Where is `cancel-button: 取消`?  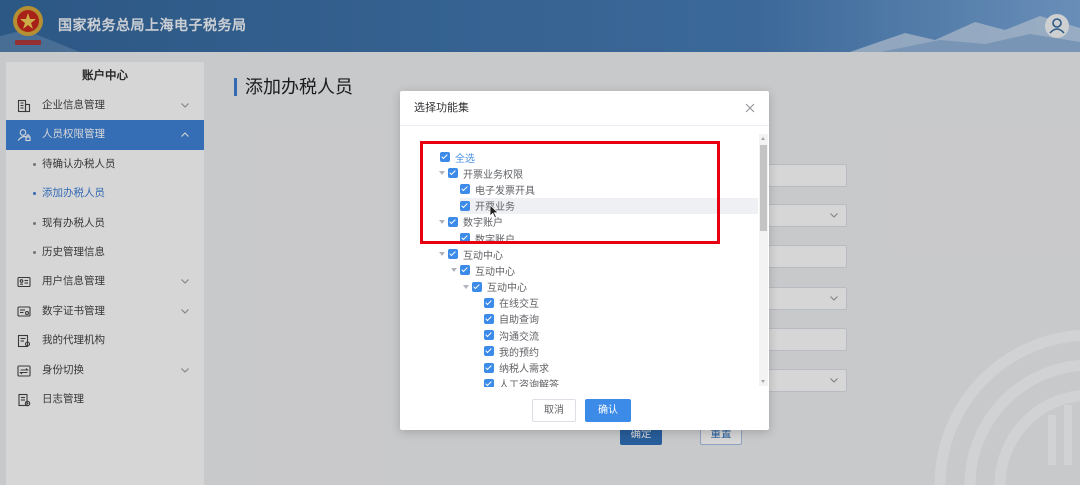 cancel-button: 取消 is located at coordinates (554, 410).